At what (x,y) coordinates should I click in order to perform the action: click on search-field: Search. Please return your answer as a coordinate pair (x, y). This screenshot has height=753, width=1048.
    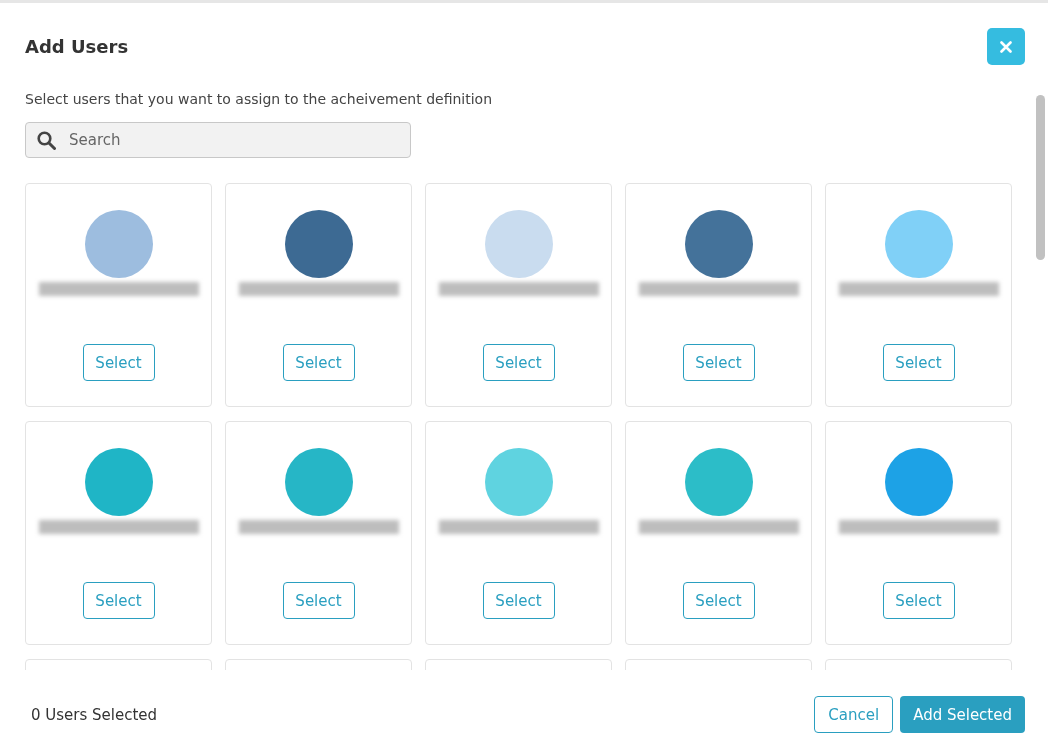
    Looking at the image, I should click on (218, 140).